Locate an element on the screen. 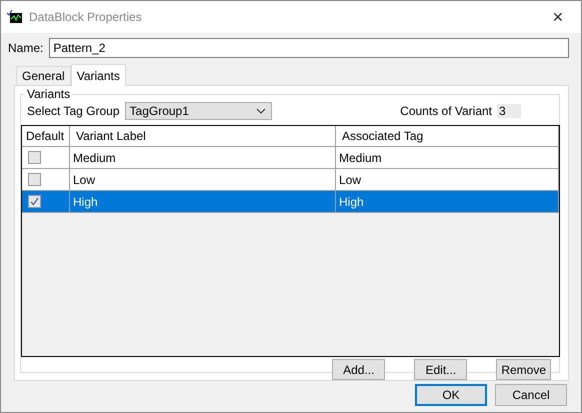 The height and width of the screenshot is (413, 582). tag-group-label: Select Tag Group is located at coordinates (73, 111).